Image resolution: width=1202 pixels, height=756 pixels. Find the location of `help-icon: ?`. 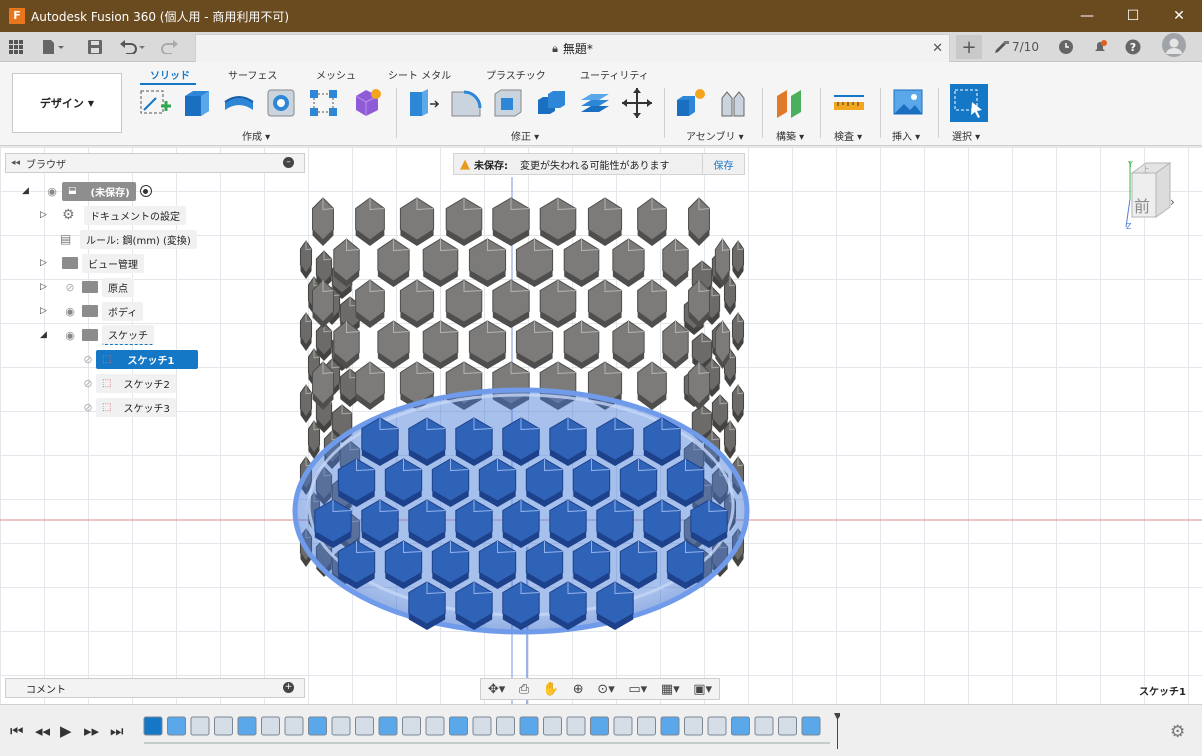

help-icon: ? is located at coordinates (1133, 47).